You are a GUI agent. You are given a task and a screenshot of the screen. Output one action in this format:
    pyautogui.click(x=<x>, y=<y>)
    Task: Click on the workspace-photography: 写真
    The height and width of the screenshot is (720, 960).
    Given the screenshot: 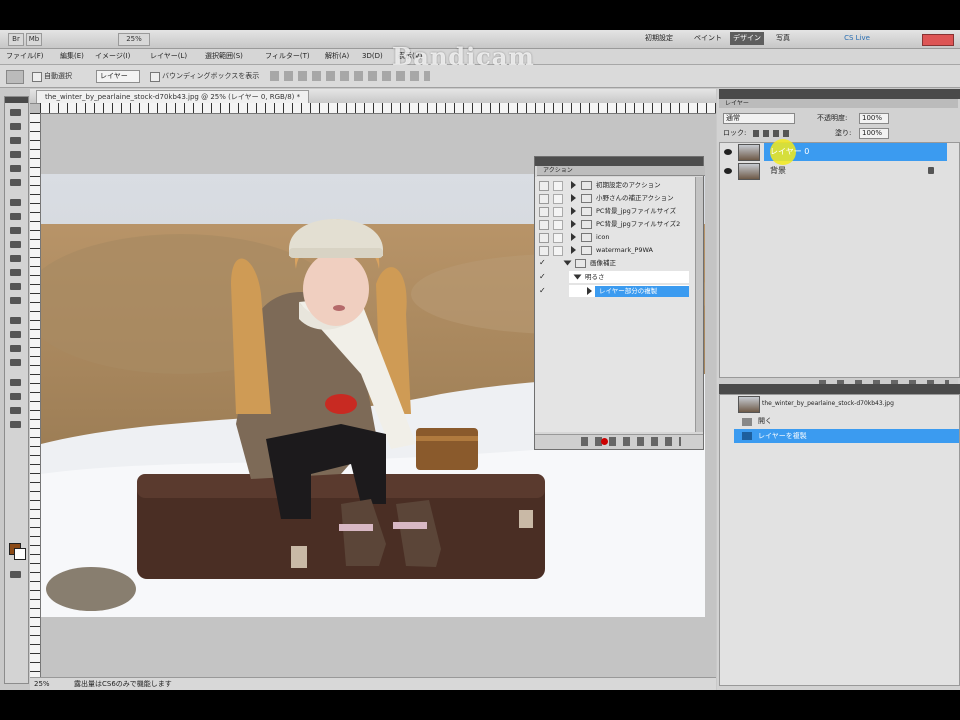 What is the action you would take?
    pyautogui.click(x=783, y=38)
    